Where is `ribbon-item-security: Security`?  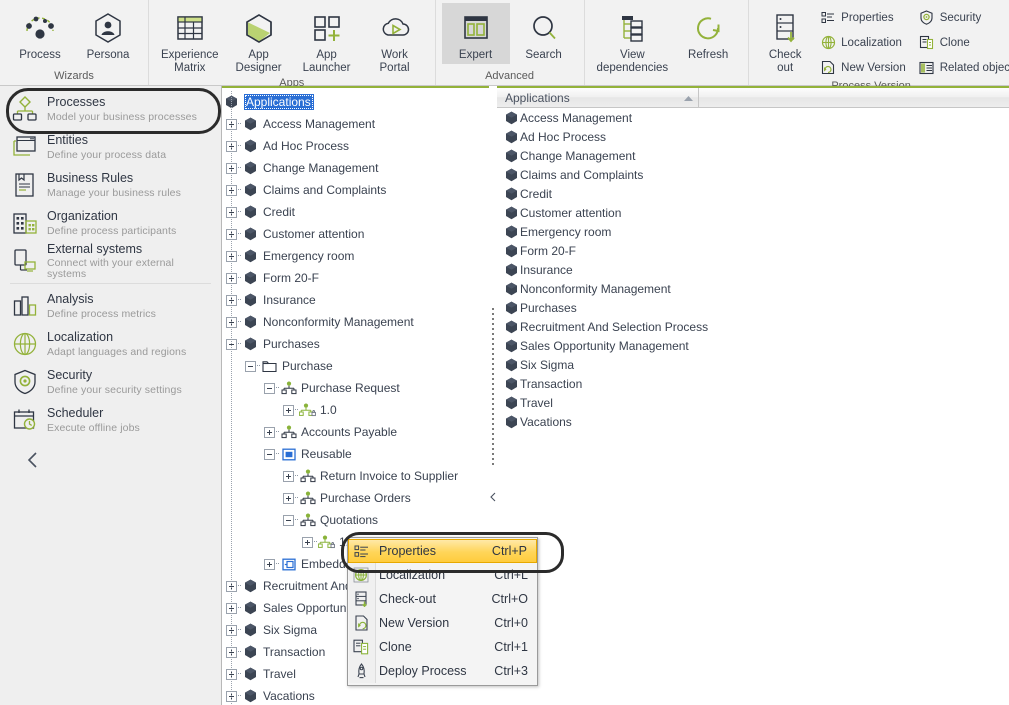
ribbon-item-security: Security is located at coordinates (962, 17).